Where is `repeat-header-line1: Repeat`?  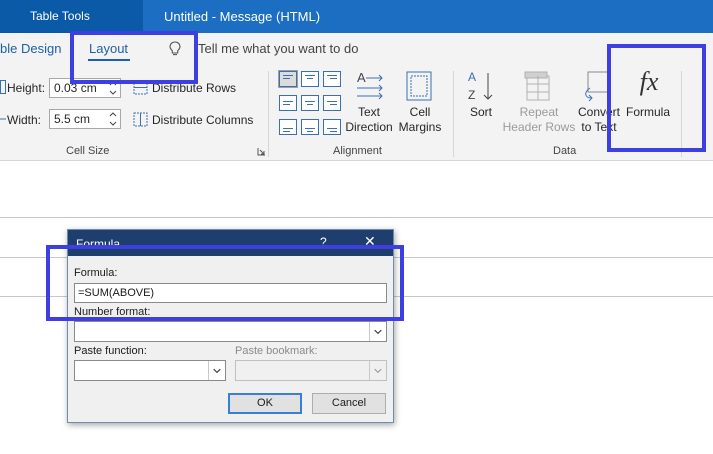
repeat-header-line1: Repeat is located at coordinates (539, 112).